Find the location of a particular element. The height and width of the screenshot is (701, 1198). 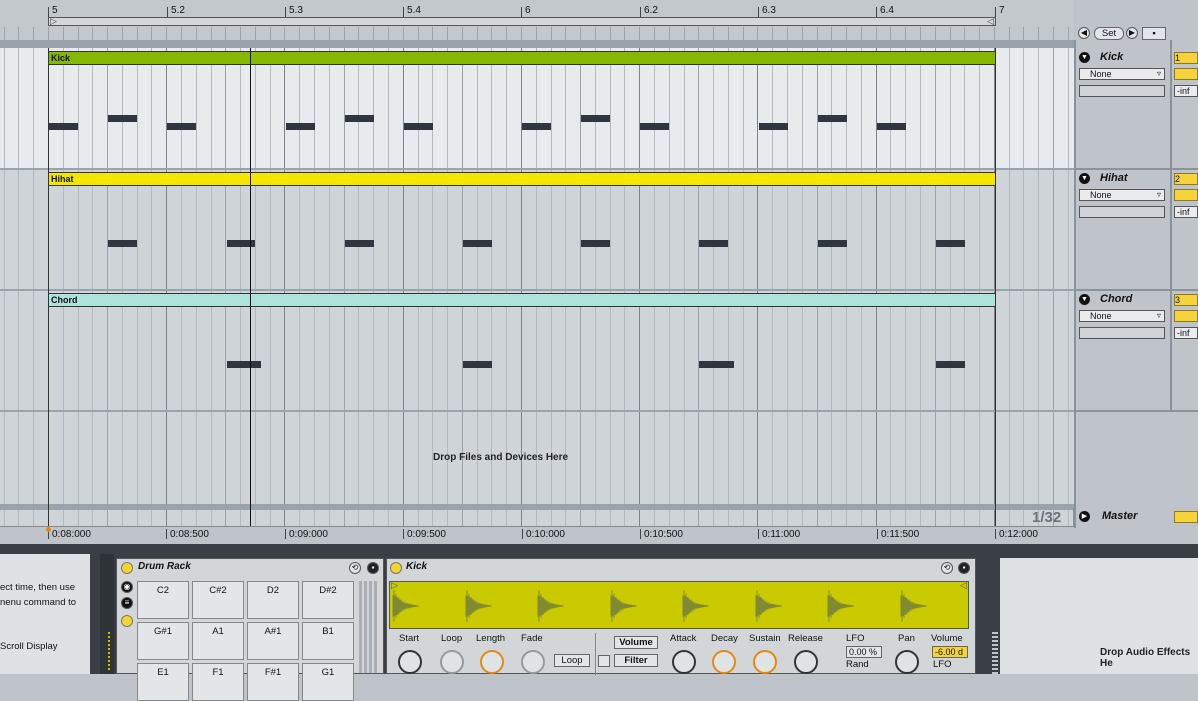

fade-knob is located at coordinates (533, 662).